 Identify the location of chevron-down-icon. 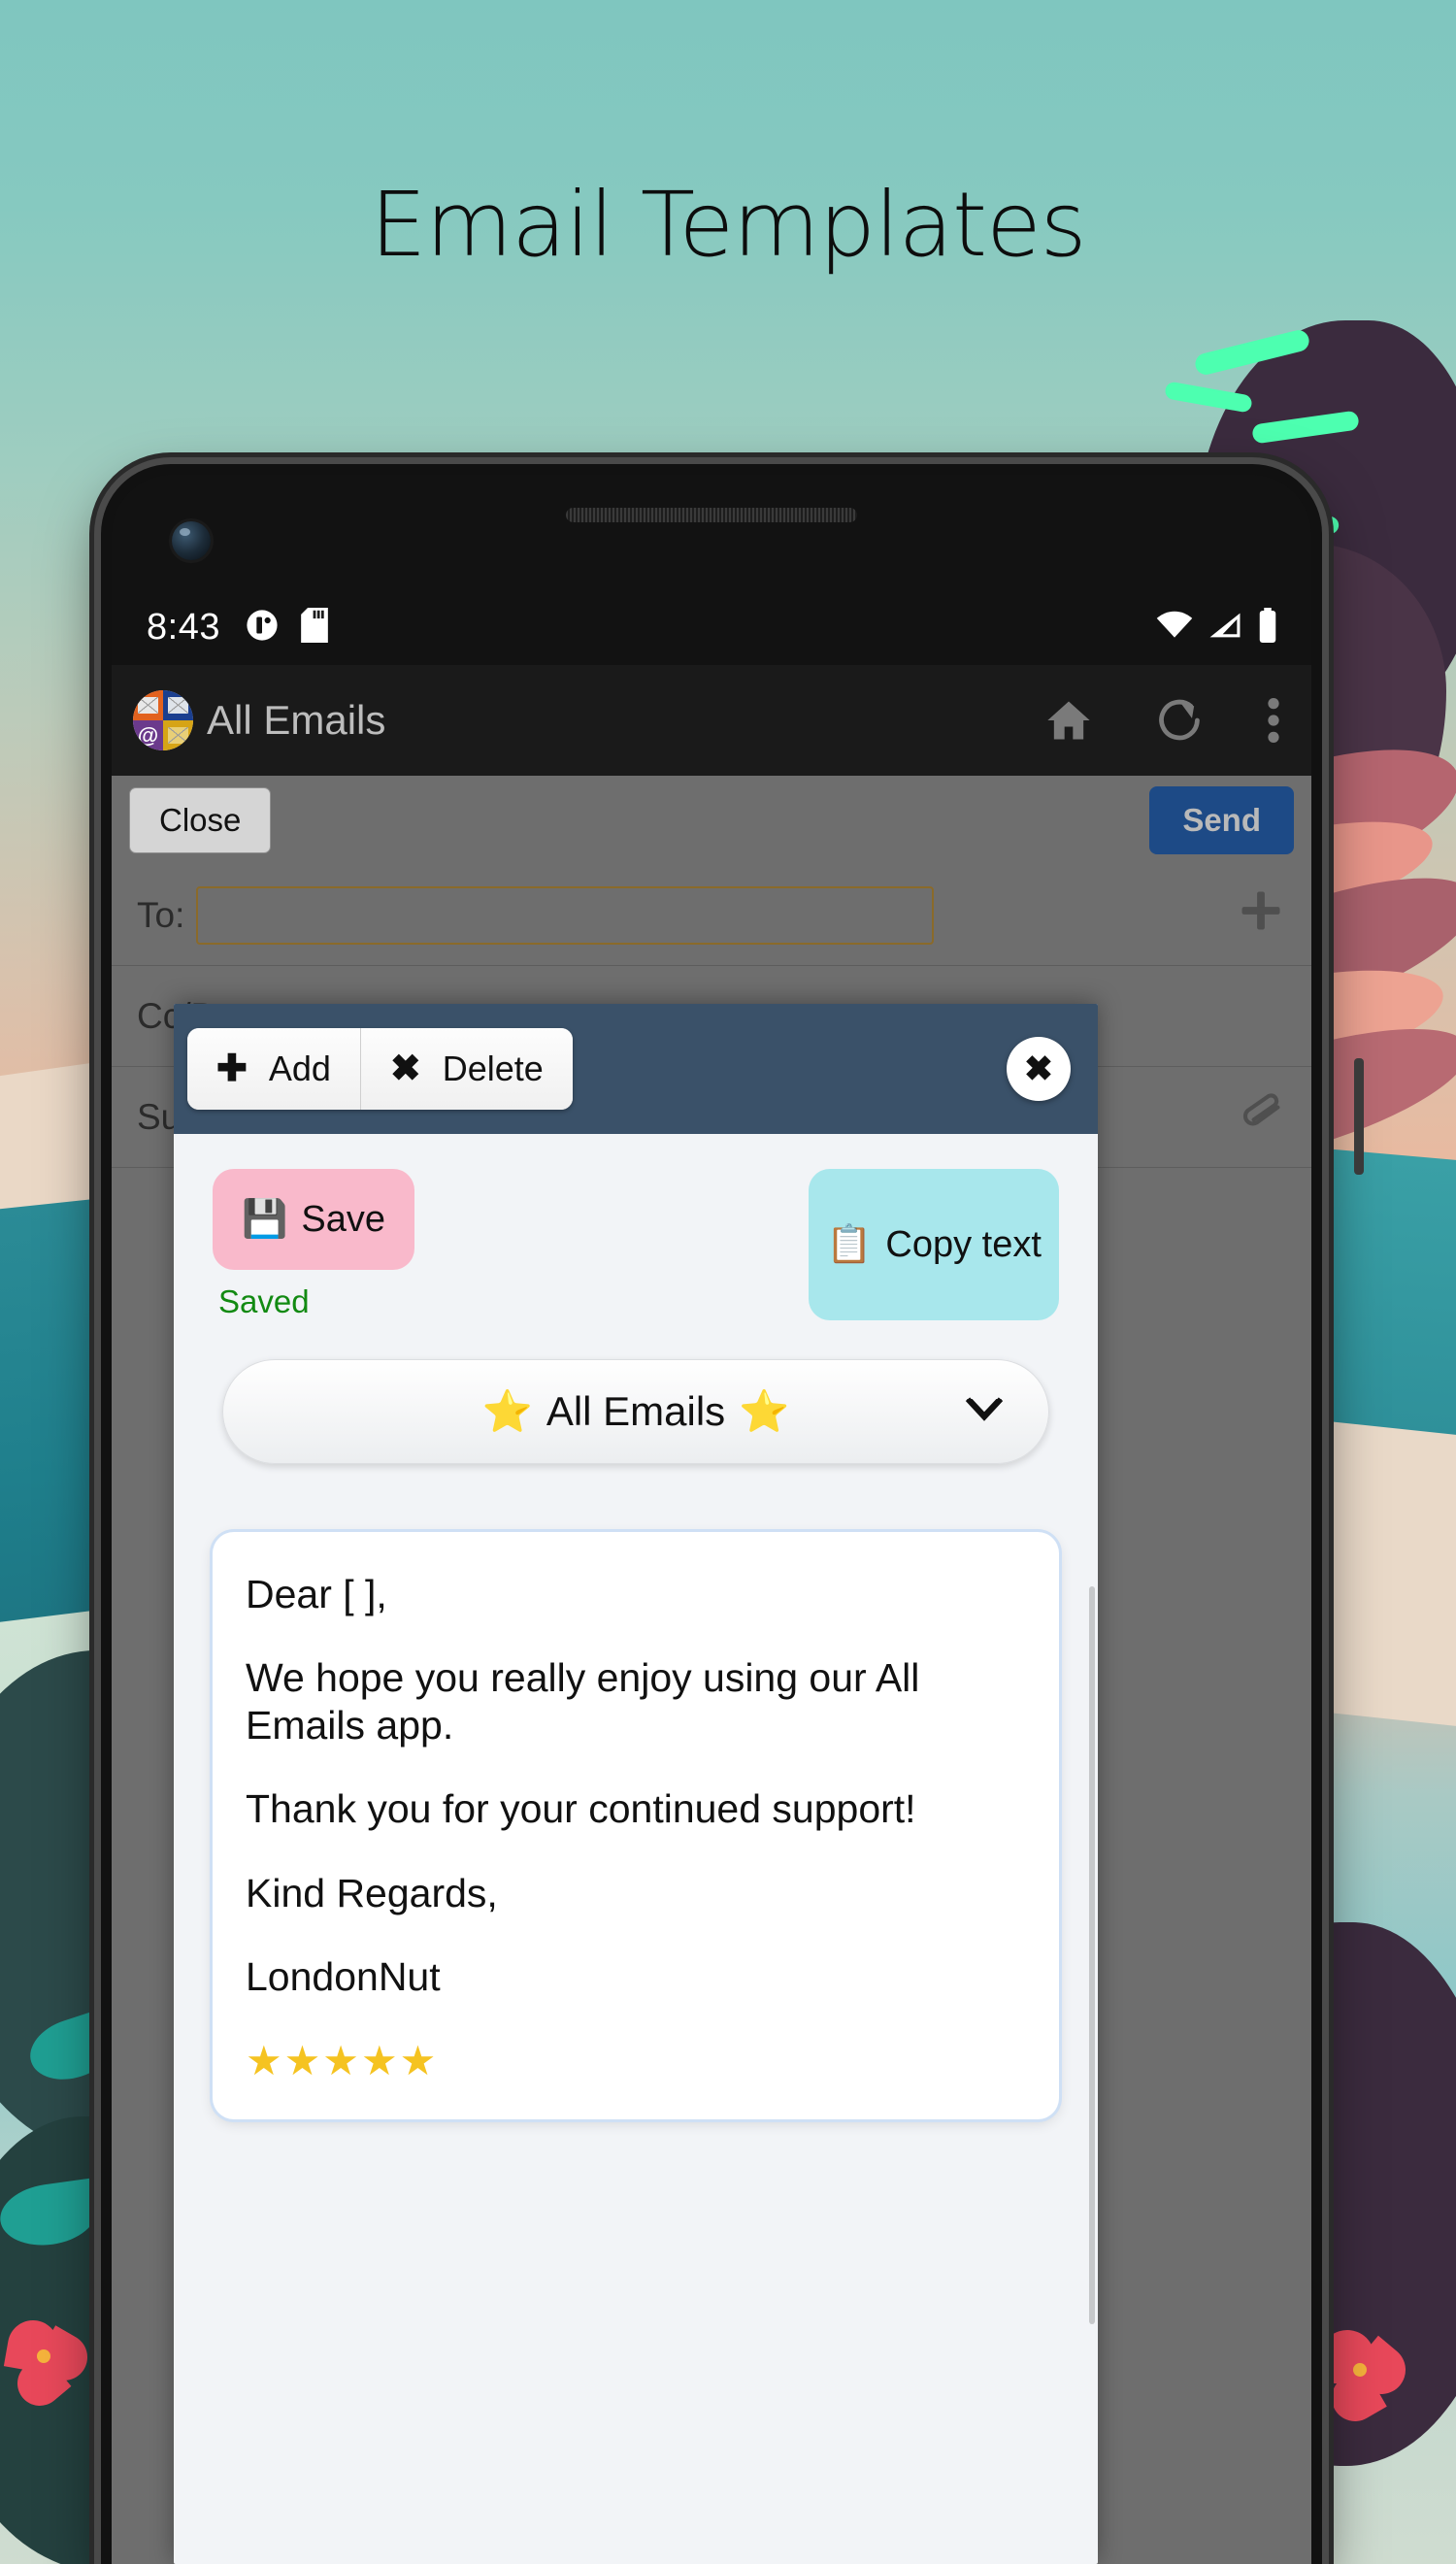
(984, 1412).